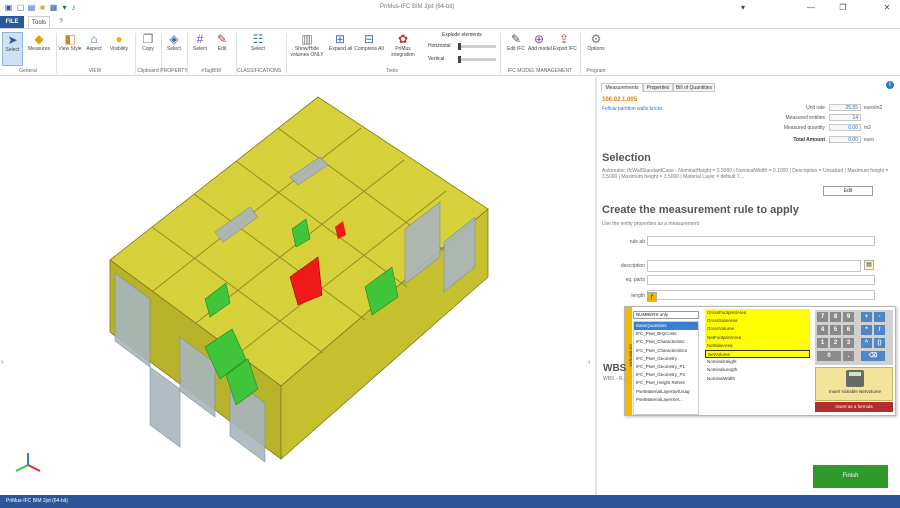 The image size is (900, 508). What do you see at coordinates (879, 330) in the screenshot?
I see `key-divide: /` at bounding box center [879, 330].